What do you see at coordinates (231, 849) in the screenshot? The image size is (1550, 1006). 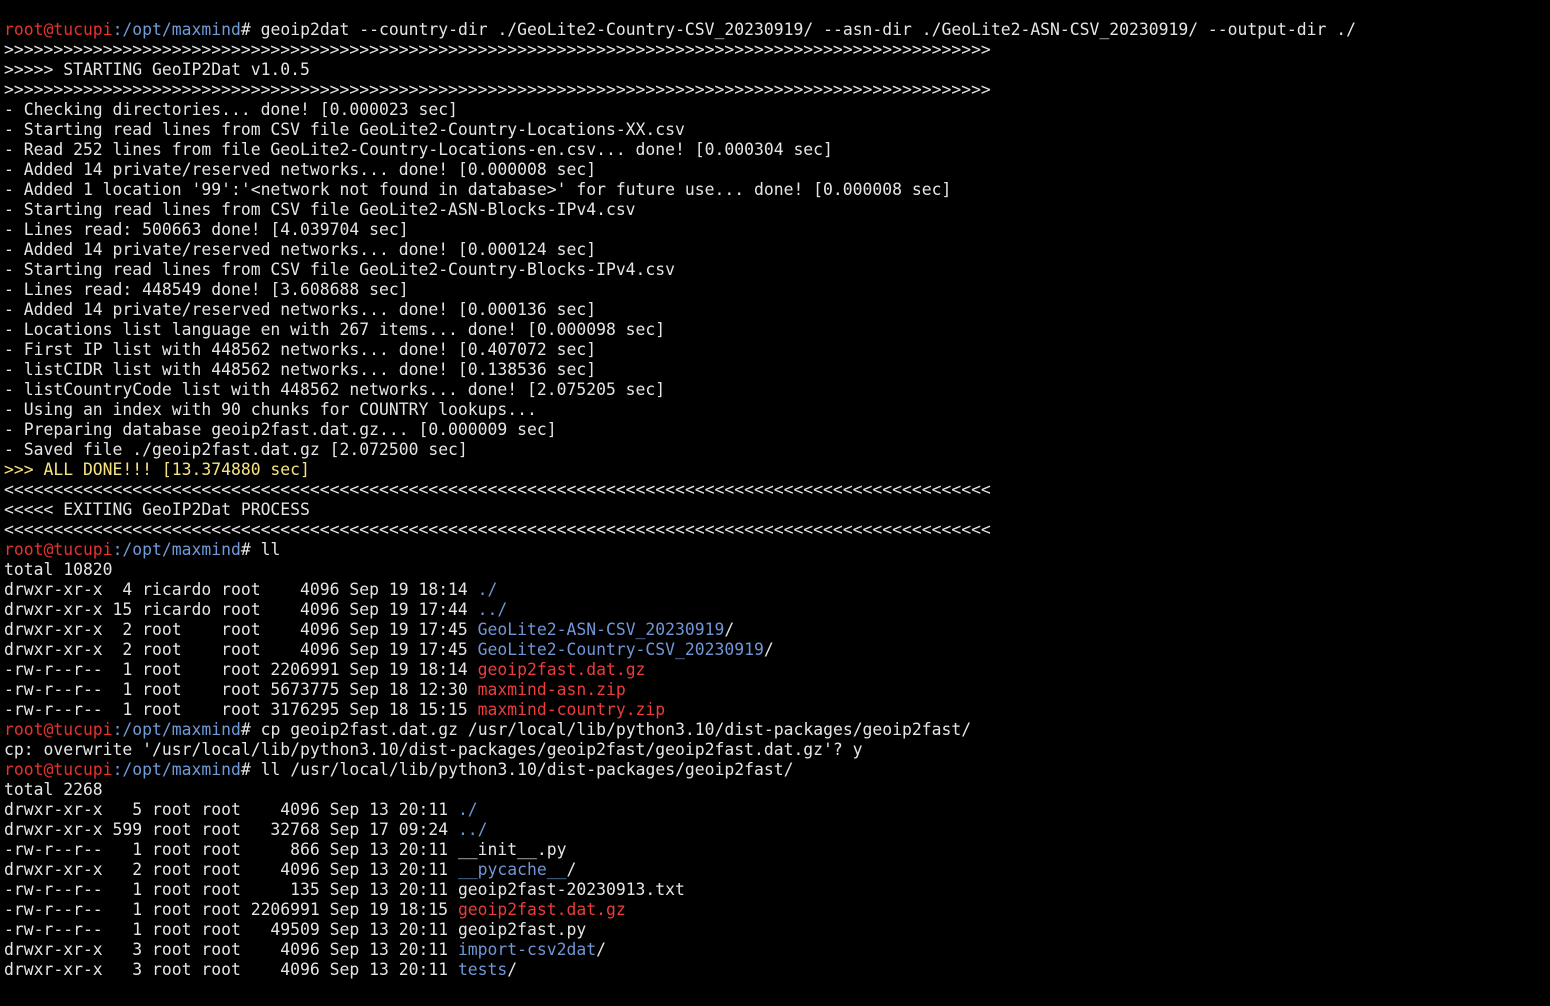 I see `listing-meta: -rw-r--r-- 1 root root 866 Sep 13 20:11` at bounding box center [231, 849].